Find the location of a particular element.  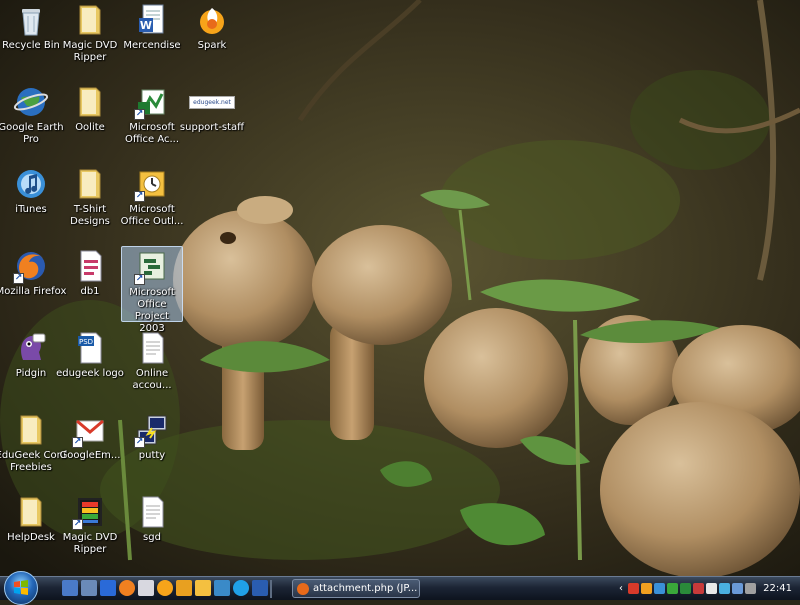

tray-connection-icon is located at coordinates (737, 588).